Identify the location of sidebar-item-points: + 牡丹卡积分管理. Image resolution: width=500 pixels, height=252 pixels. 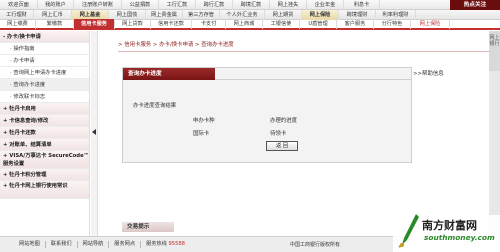
(44, 175).